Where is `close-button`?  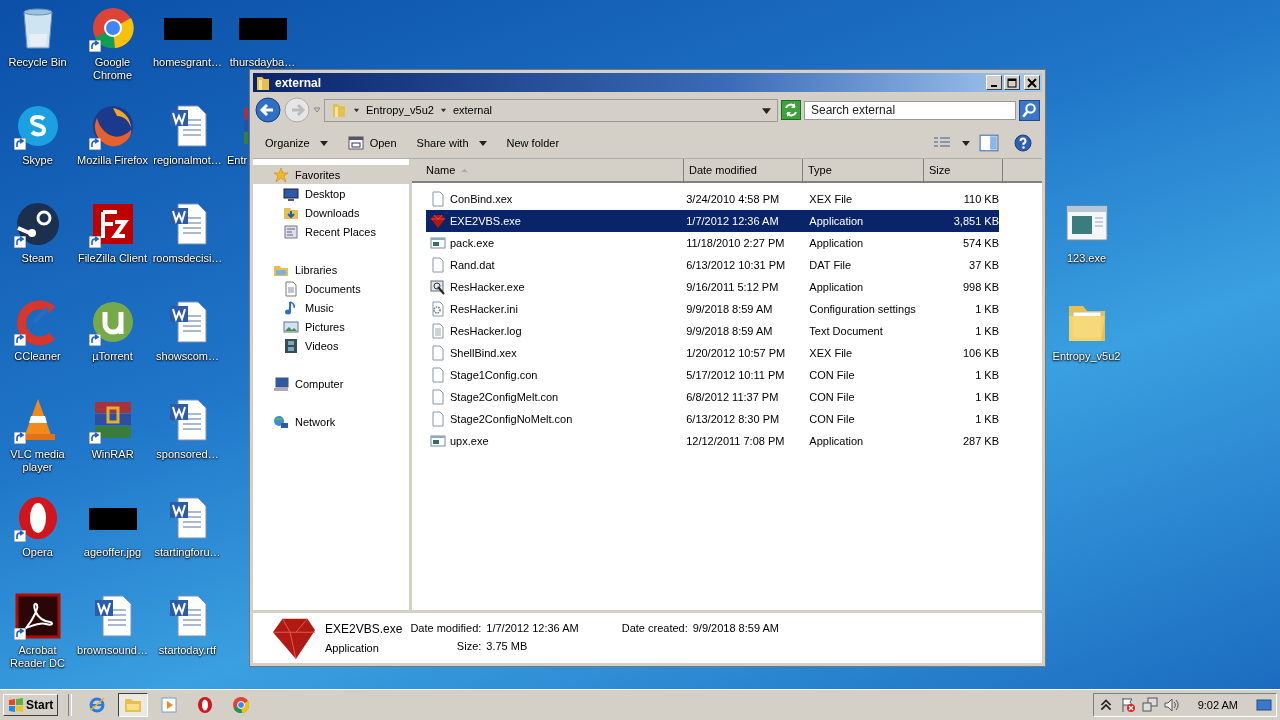
close-button is located at coordinates (1032, 82).